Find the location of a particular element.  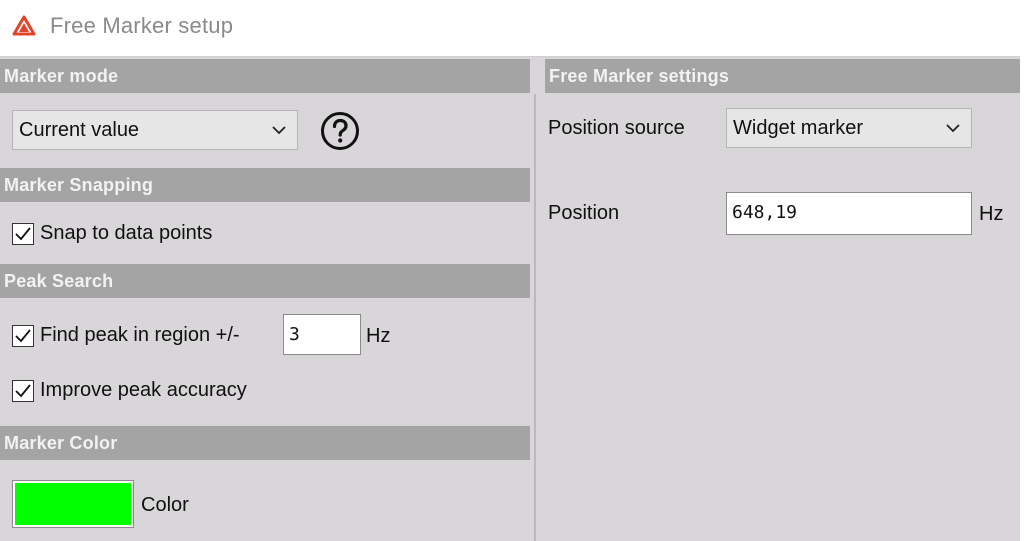

marker-mode-value: Current value is located at coordinates (79, 130).